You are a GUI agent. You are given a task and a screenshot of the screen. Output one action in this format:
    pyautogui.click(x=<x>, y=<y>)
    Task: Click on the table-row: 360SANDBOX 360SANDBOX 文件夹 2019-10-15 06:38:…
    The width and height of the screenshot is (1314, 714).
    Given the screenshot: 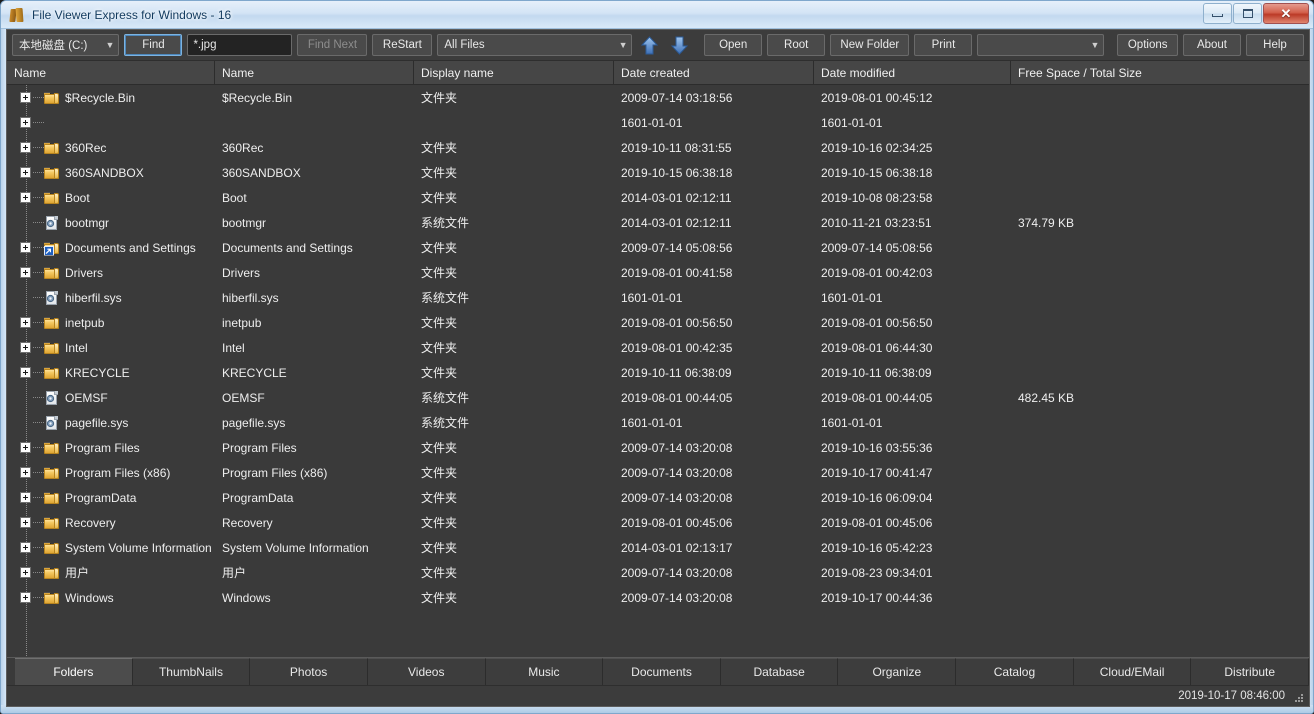 What is the action you would take?
    pyautogui.click(x=658, y=172)
    